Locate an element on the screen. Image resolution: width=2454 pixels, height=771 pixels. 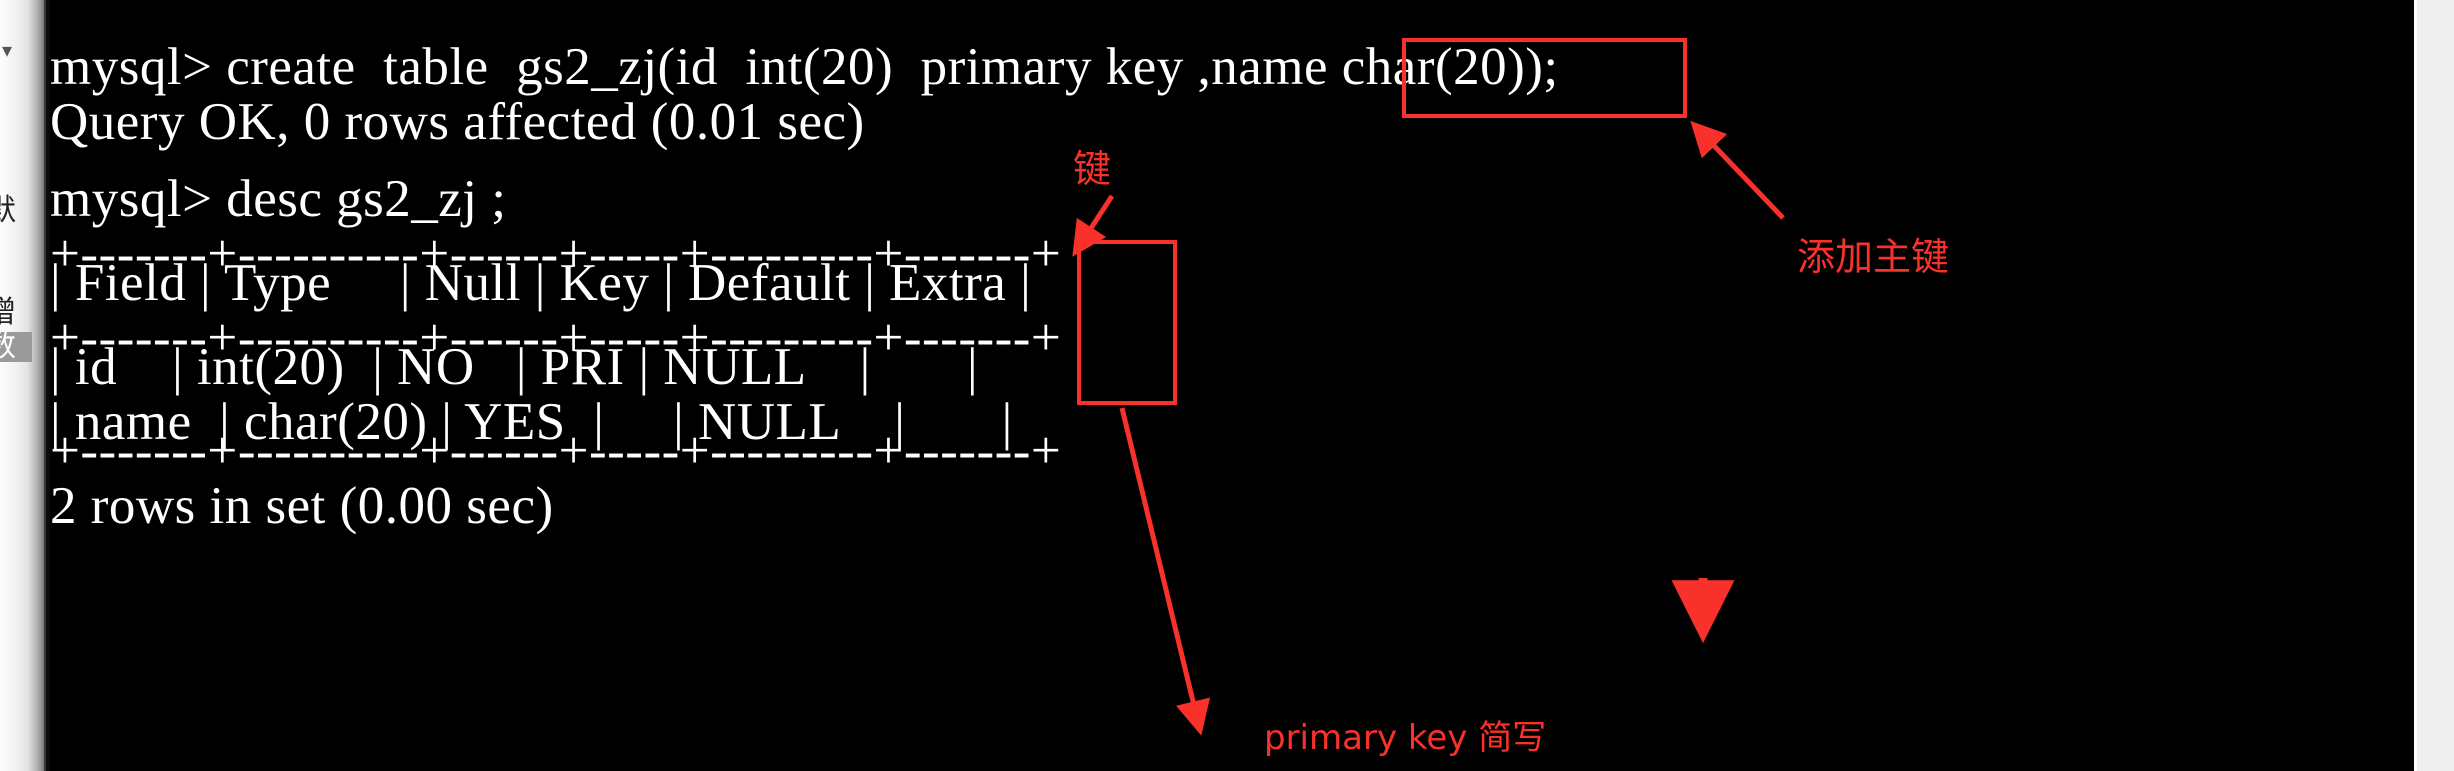
terminal-line-query-ok: Query OK, 0 rows affected (0.01 sec) is located at coordinates (457, 122).